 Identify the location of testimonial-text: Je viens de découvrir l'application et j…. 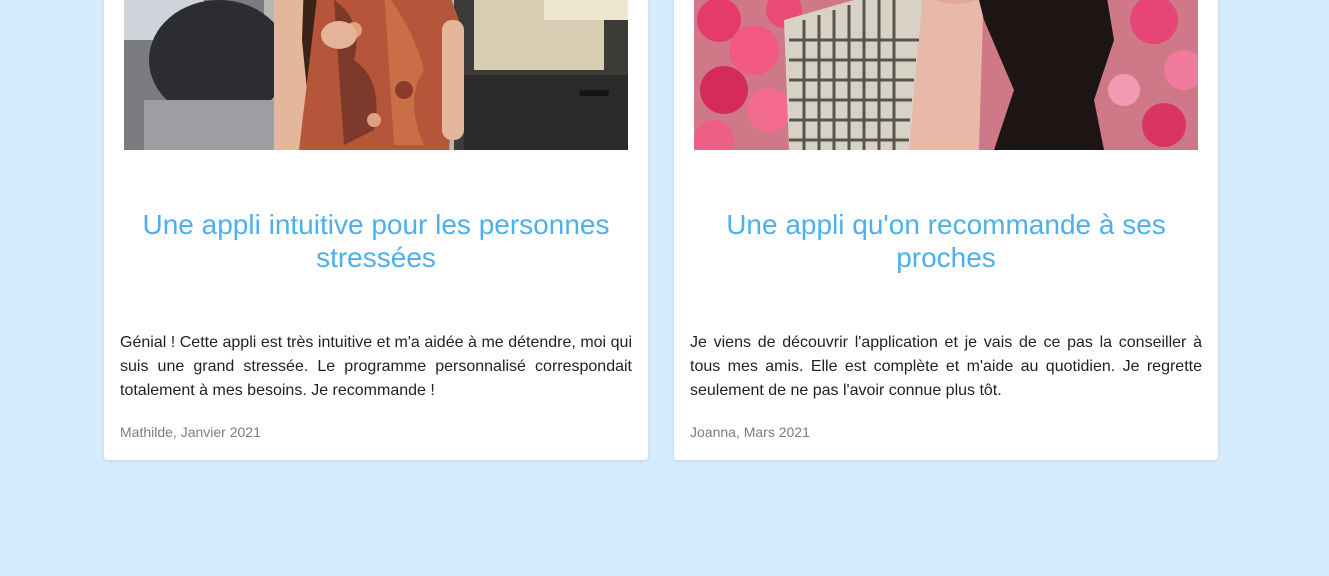
(946, 366).